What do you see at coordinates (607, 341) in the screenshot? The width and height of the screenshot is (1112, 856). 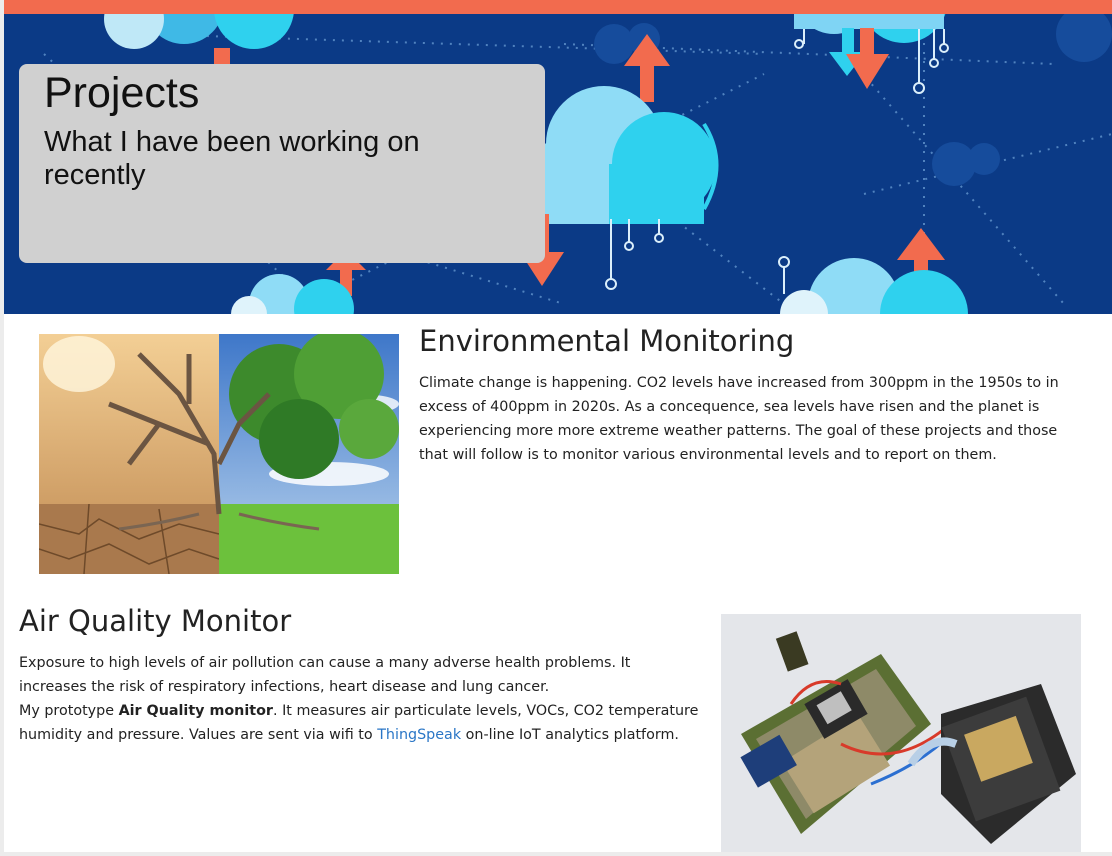 I see `section-heading-environmental: Environmental Monitoring` at bounding box center [607, 341].